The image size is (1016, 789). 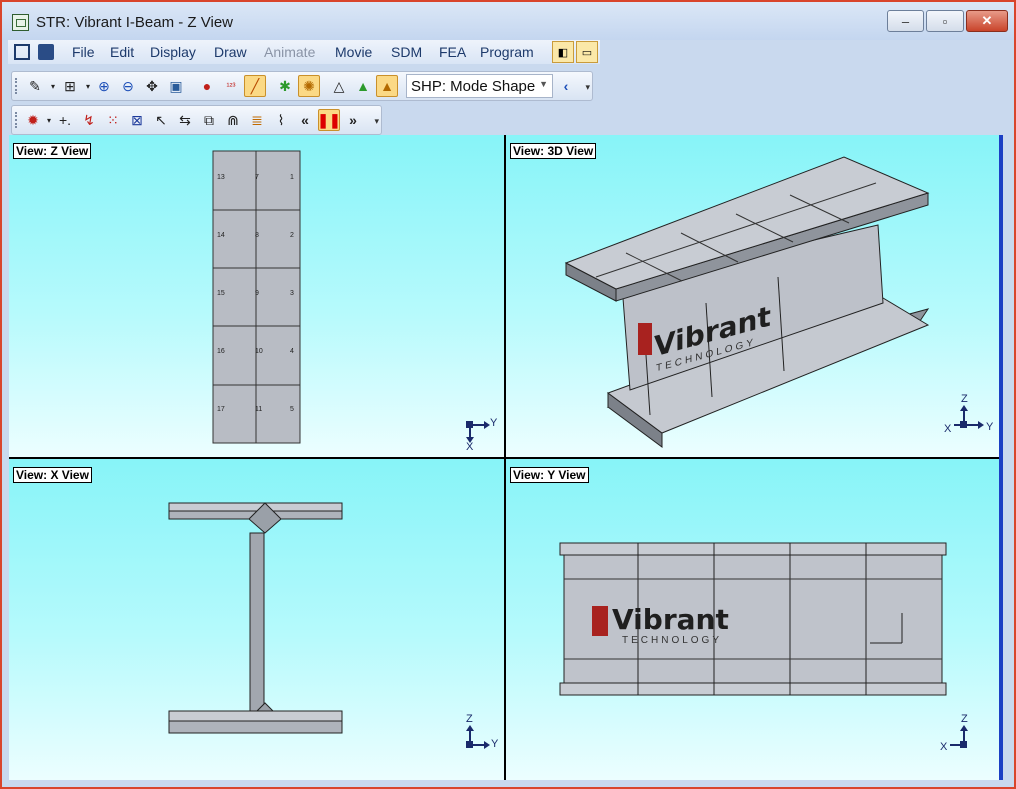 What do you see at coordinates (259, 293) in the screenshot?
I see `node-labels-mid: 789101112` at bounding box center [259, 293].